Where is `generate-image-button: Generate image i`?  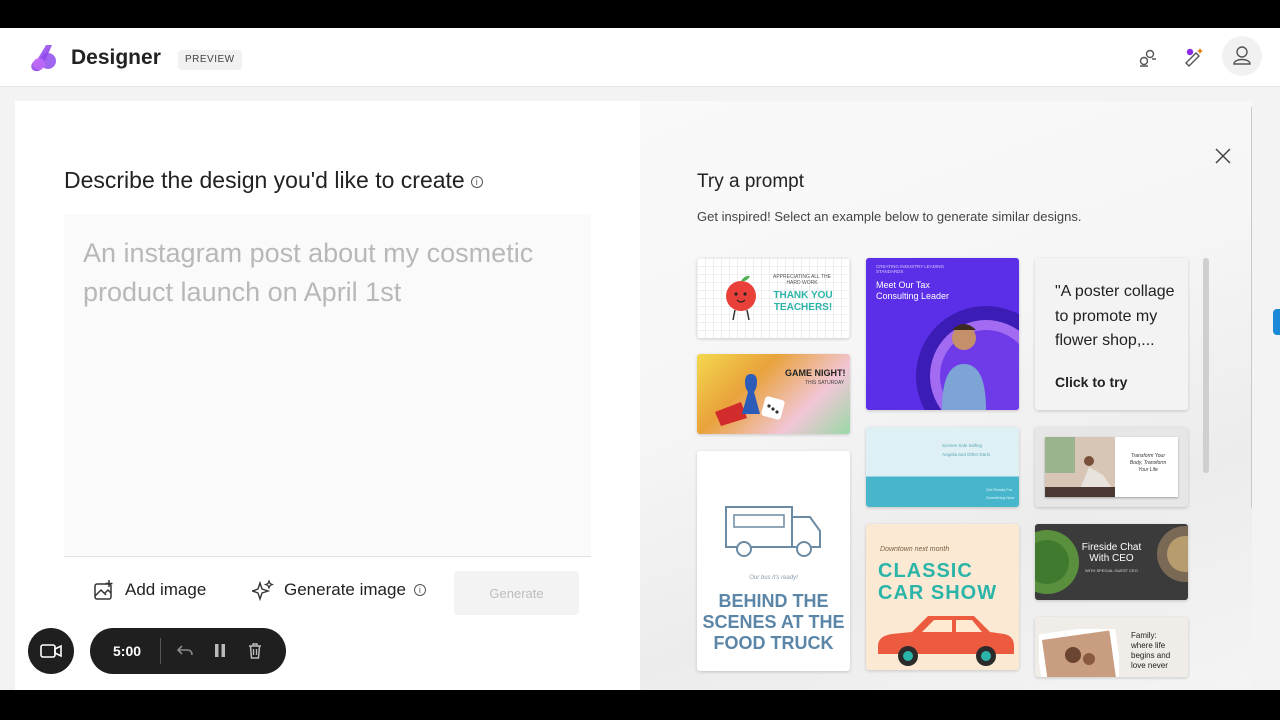
generate-image-button: Generate image i is located at coordinates (339, 590).